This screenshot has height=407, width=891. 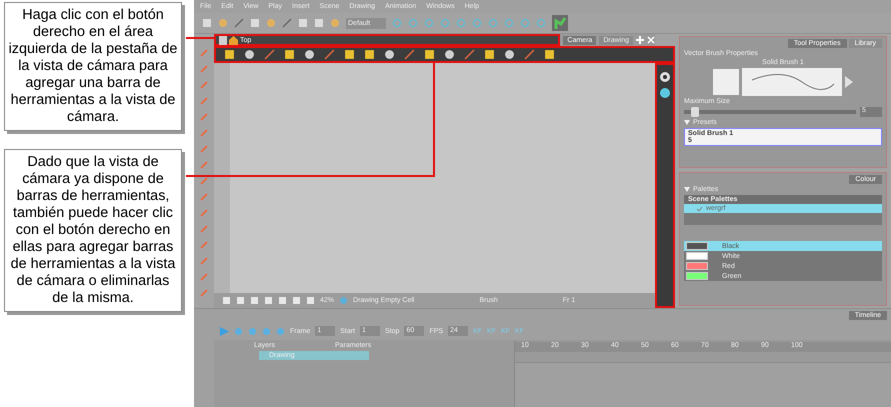 What do you see at coordinates (93, 230) in the screenshot?
I see `callout-text: Dado que la vista de cámara ya dispone de barras de herramientas, también puede hacer clic con el botón derecho en ellas para agregar barras de herramientas a la vista de cámara o eliminarlas de la misma.` at bounding box center [93, 230].